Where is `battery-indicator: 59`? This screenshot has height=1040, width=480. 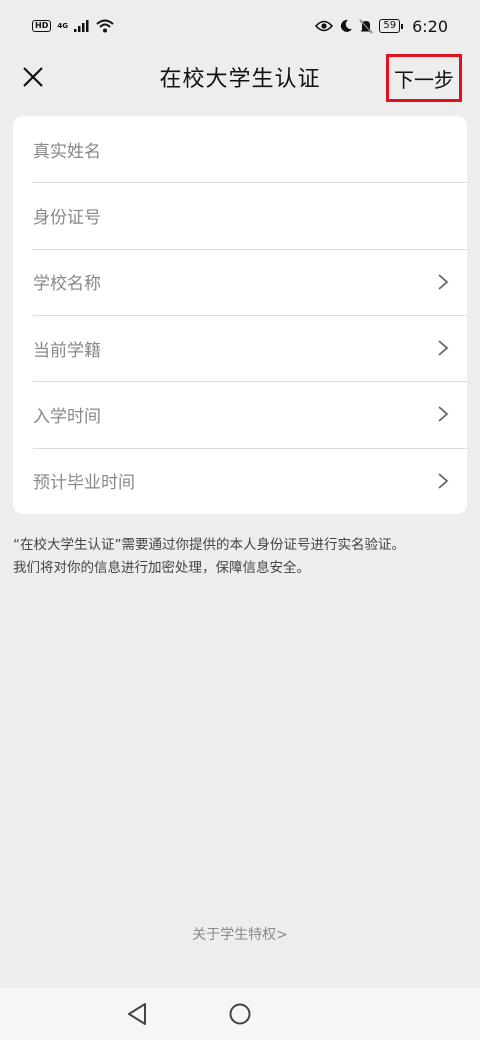
battery-indicator: 59 is located at coordinates (391, 26).